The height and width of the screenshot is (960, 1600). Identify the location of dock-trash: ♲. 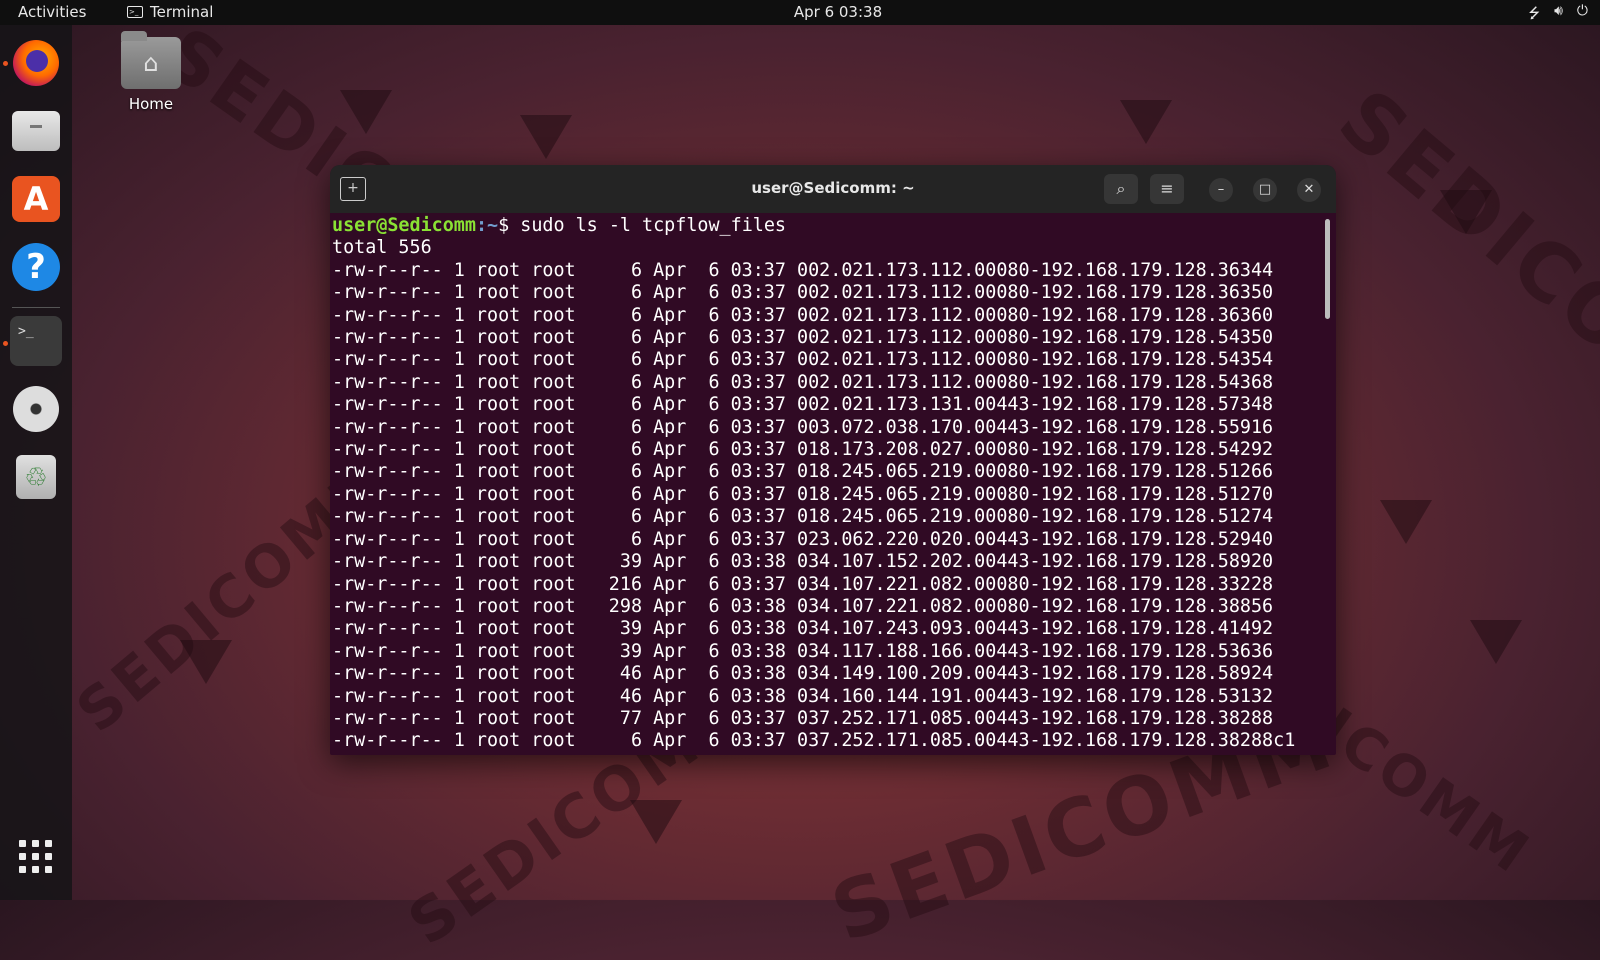
(36, 477).